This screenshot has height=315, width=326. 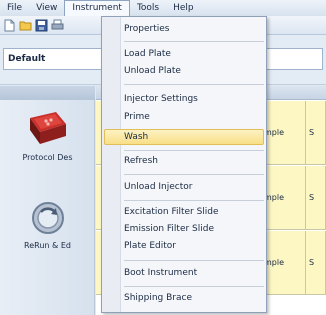 What do you see at coordinates (47, 245) in the screenshot?
I see `rerun-edit-label: ReRun & Ed` at bounding box center [47, 245].